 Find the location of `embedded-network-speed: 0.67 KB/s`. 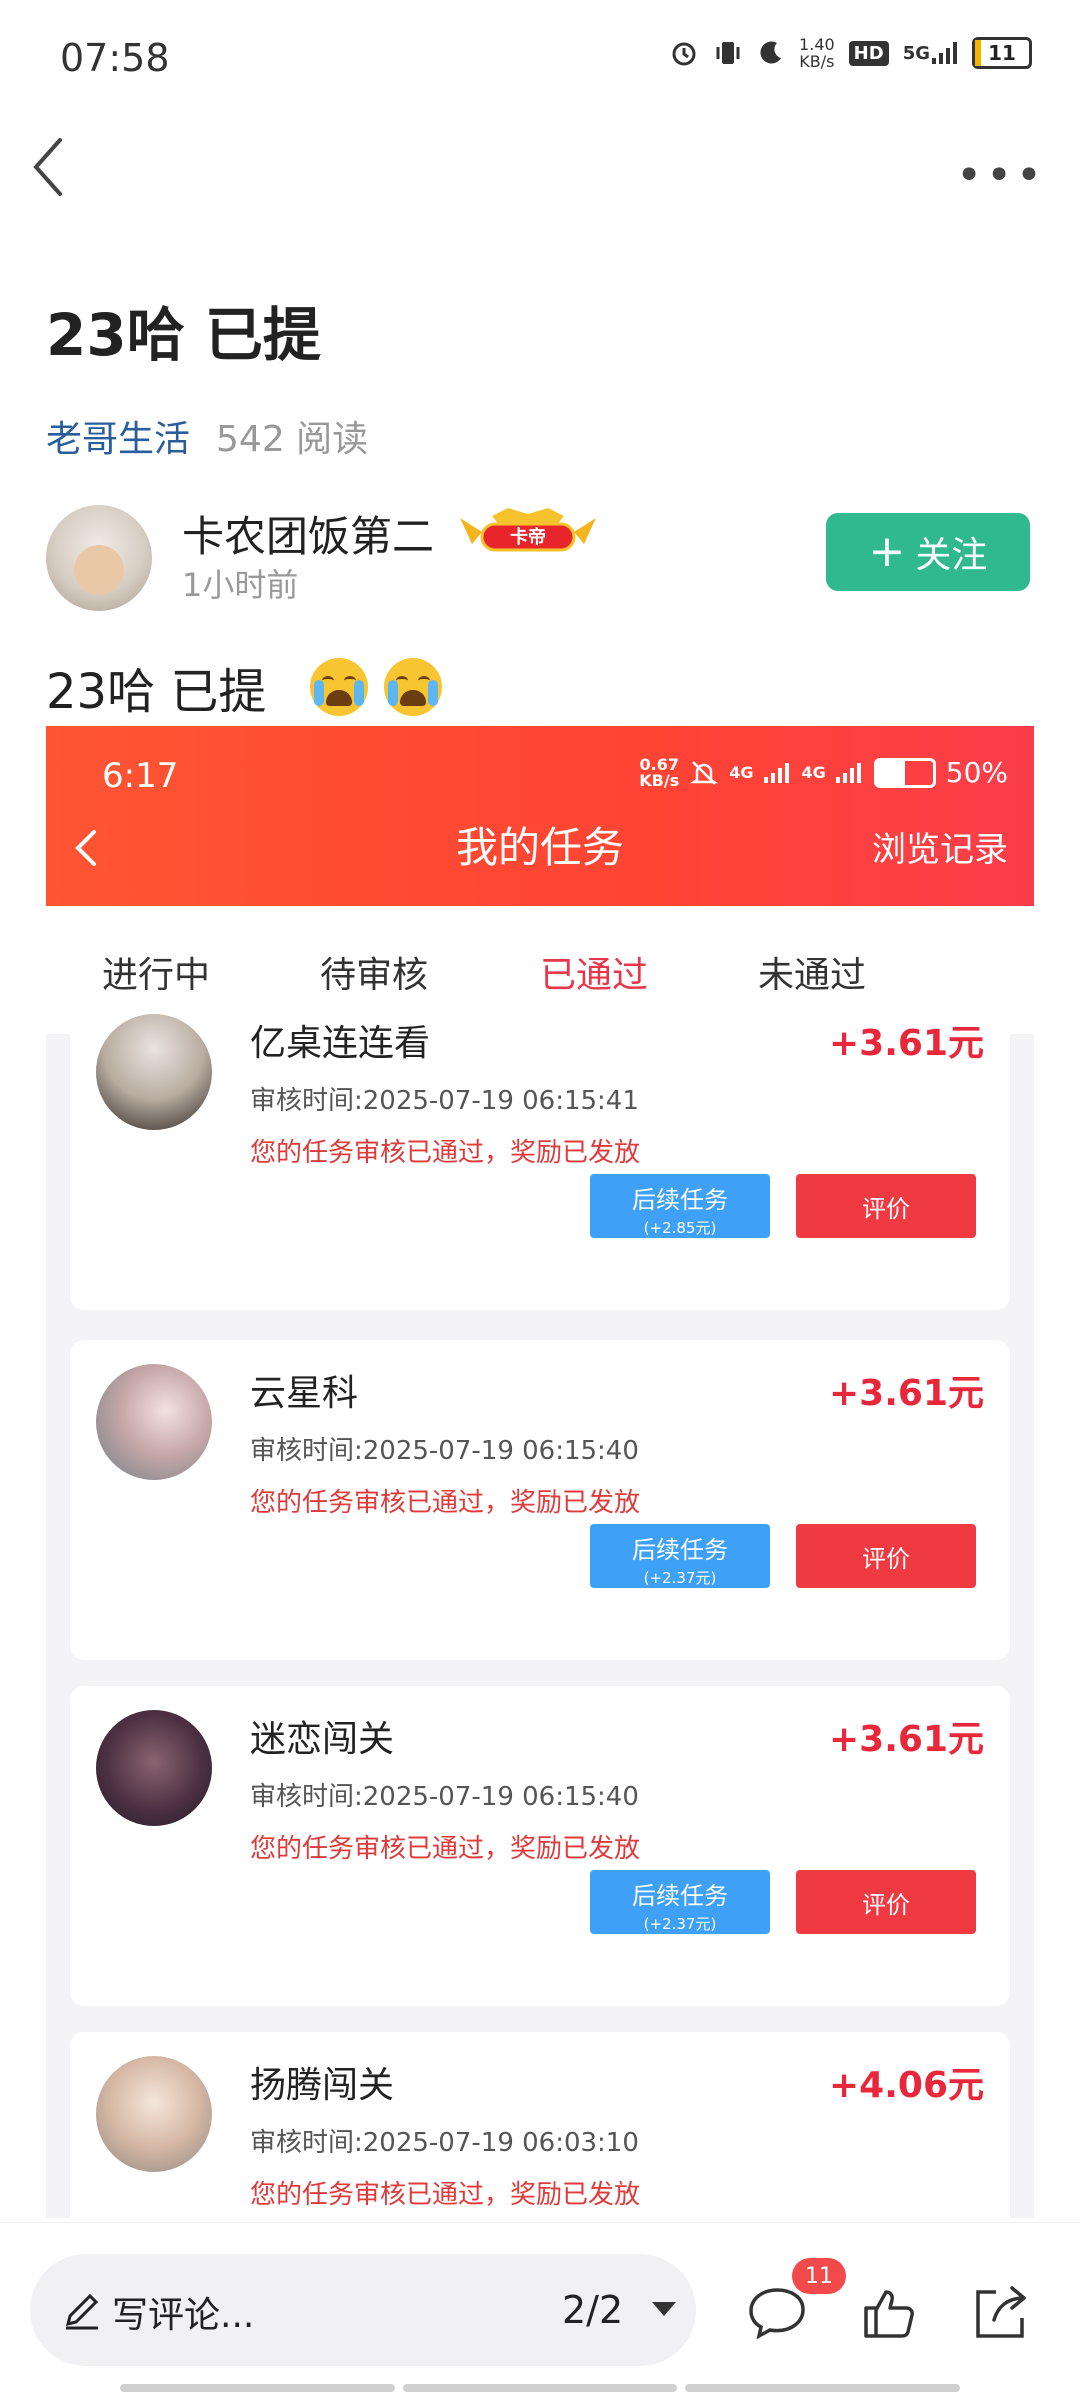

embedded-network-speed: 0.67 KB/s is located at coordinates (659, 772).